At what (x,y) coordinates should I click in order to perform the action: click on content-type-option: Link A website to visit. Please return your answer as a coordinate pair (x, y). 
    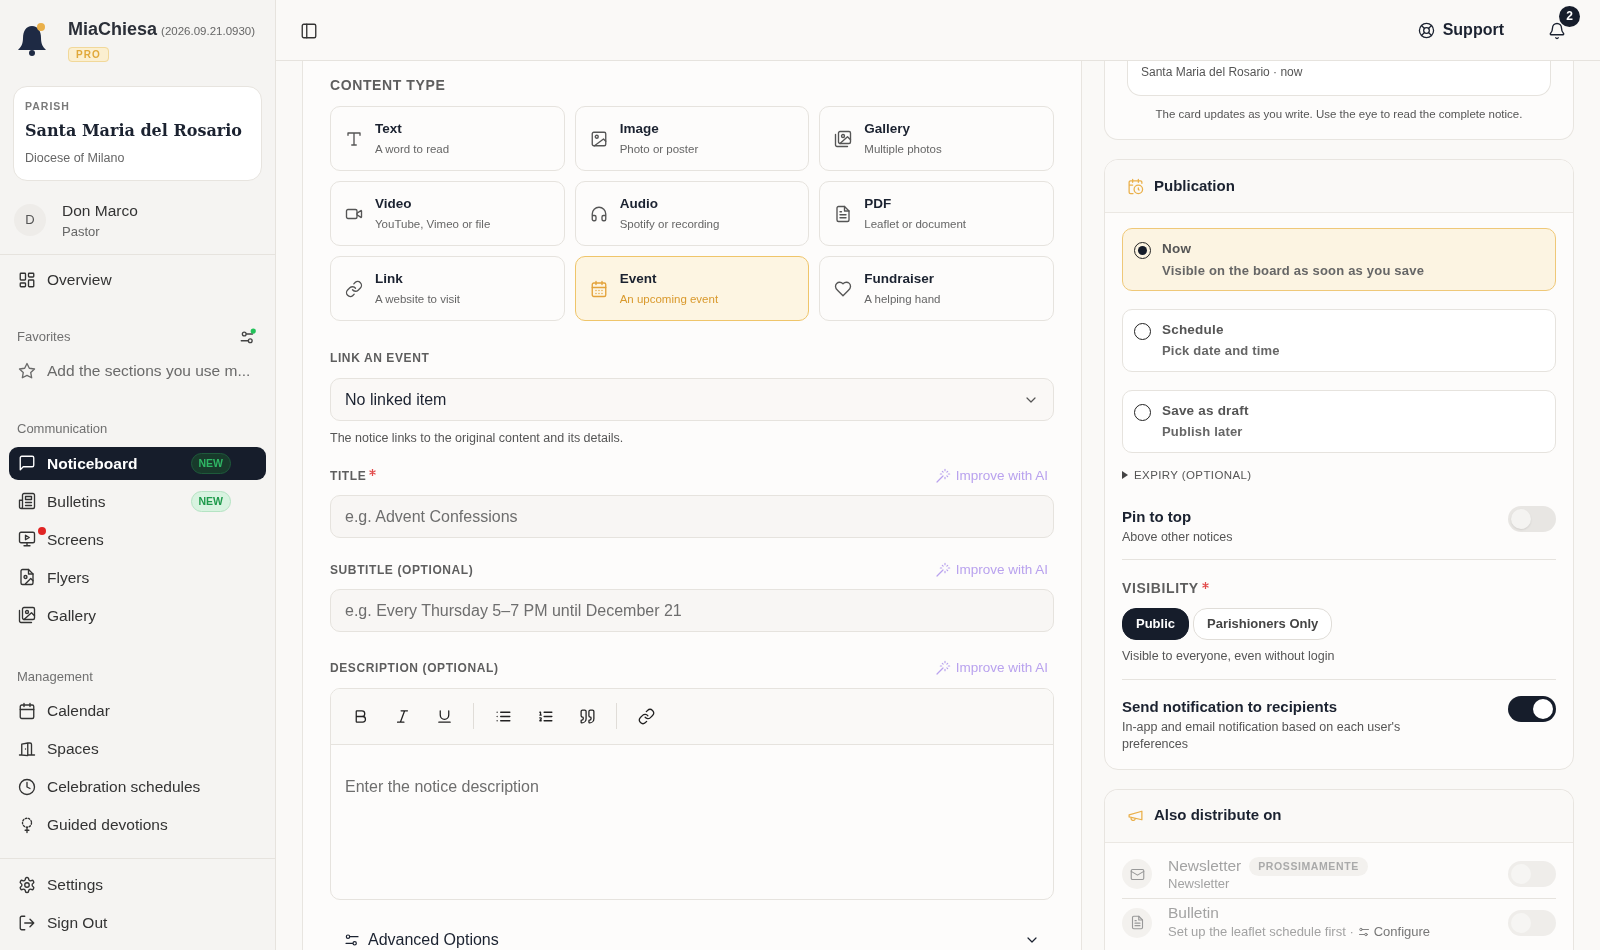
    Looking at the image, I should click on (447, 288).